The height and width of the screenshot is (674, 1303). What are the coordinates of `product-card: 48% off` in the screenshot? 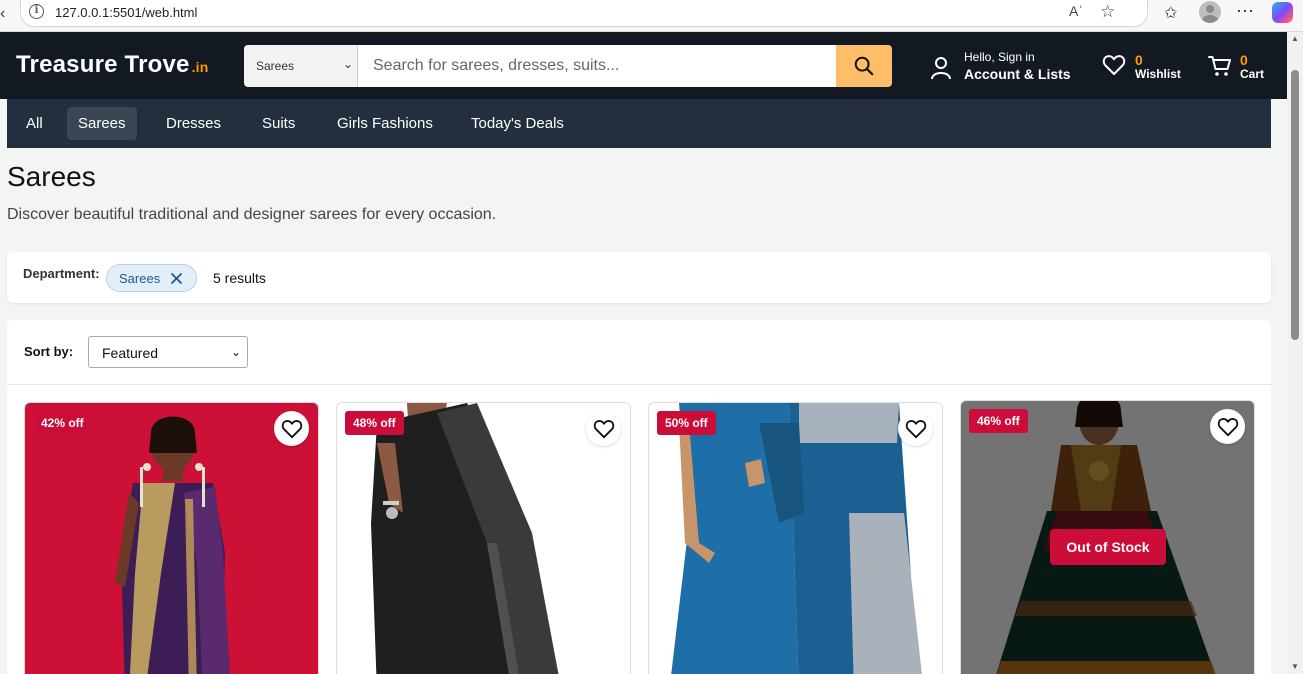 It's located at (483, 538).